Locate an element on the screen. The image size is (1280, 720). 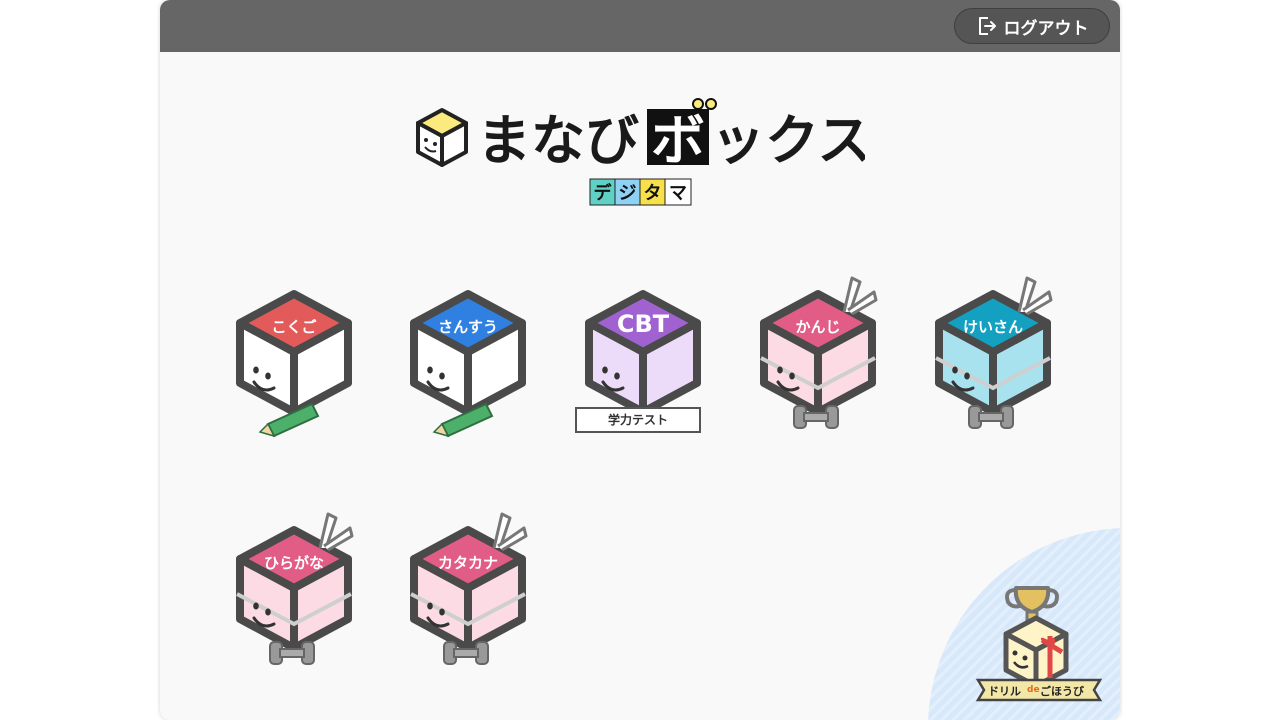
logo-subtitle-char-2: ジ is located at coordinates (628, 193).